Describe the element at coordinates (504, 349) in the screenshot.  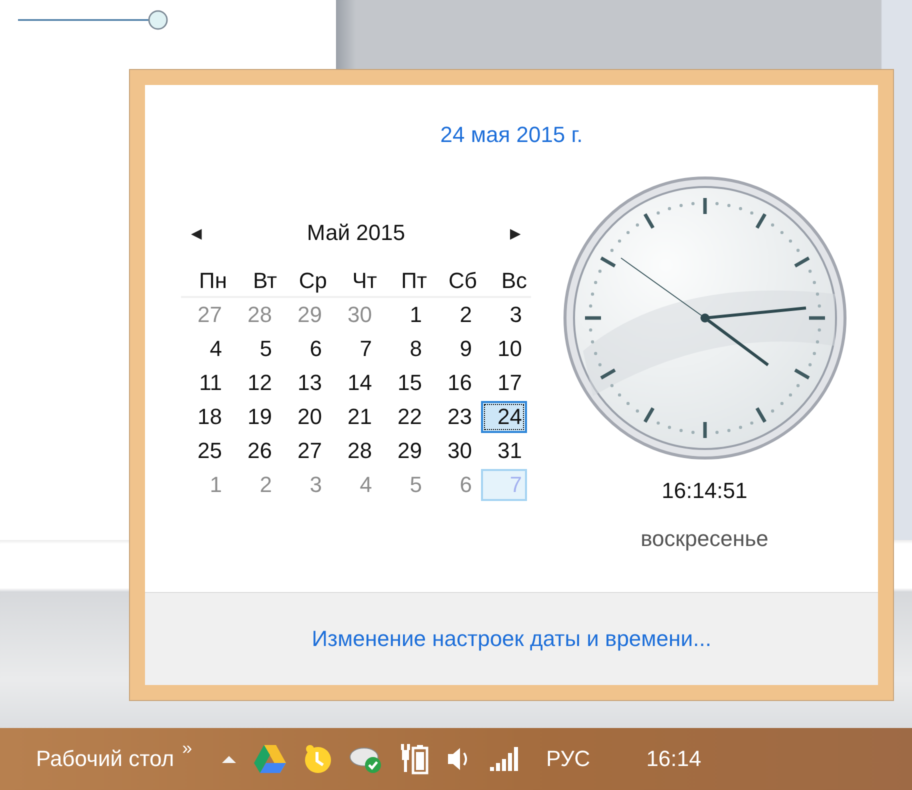
I see `calendar-day: 10` at that location.